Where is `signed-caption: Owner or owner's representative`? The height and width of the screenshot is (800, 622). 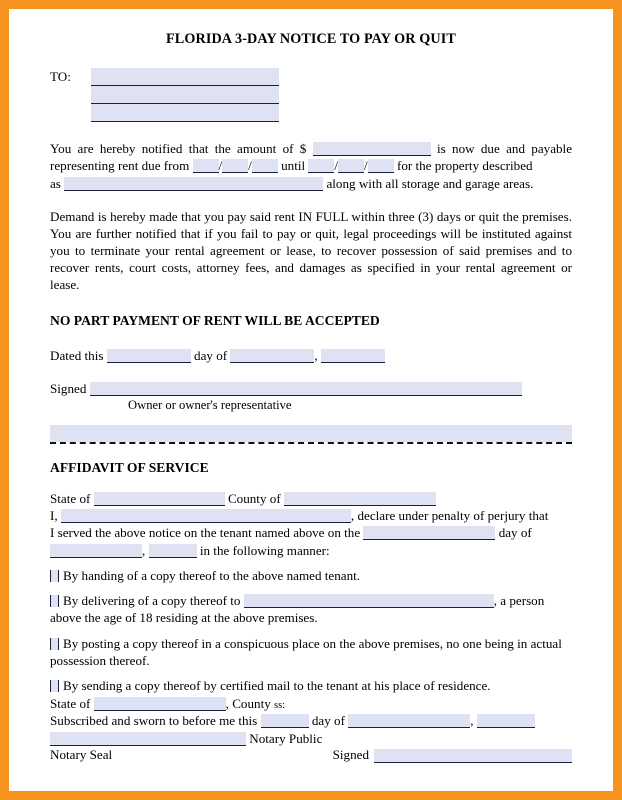 signed-caption: Owner or owner's representative is located at coordinates (210, 404).